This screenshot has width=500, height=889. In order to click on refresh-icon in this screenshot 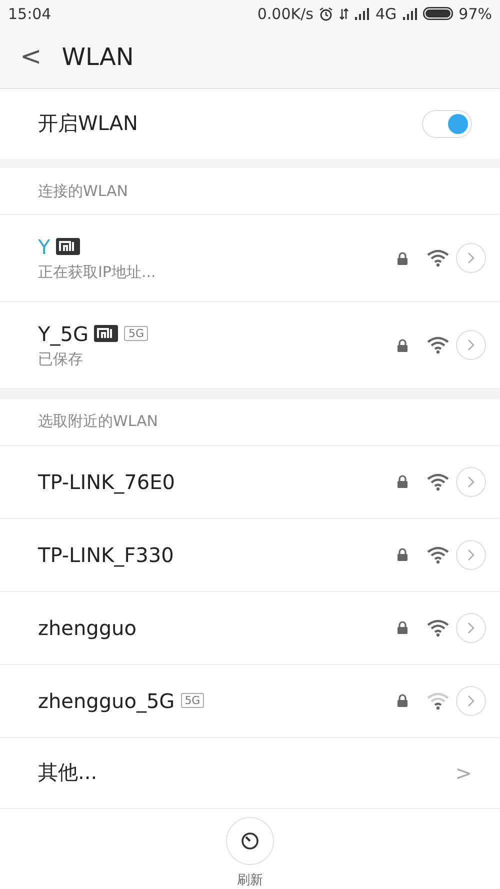, I will do `click(250, 841)`.